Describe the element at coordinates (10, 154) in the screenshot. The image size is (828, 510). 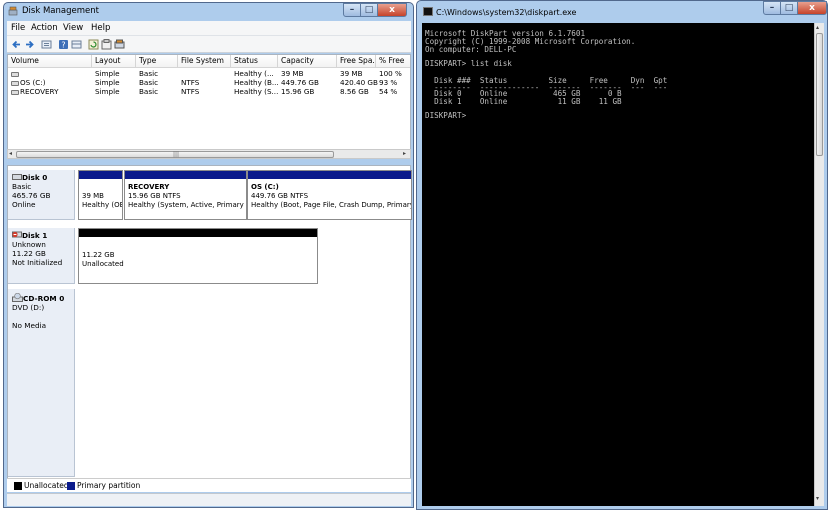
I see `scroll-left-icon: ◂` at that location.